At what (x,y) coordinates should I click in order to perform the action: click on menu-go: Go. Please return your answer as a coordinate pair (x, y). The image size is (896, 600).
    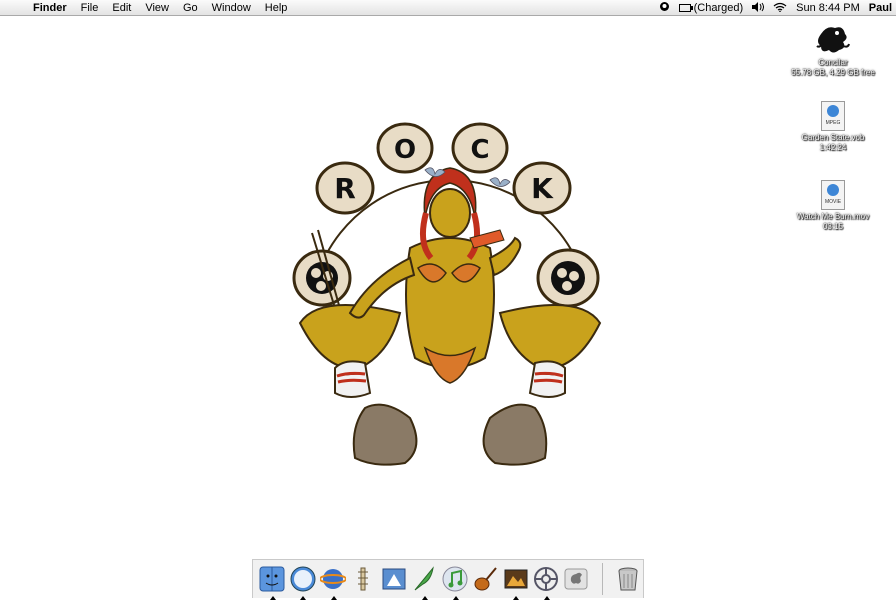
    Looking at the image, I should click on (190, 8).